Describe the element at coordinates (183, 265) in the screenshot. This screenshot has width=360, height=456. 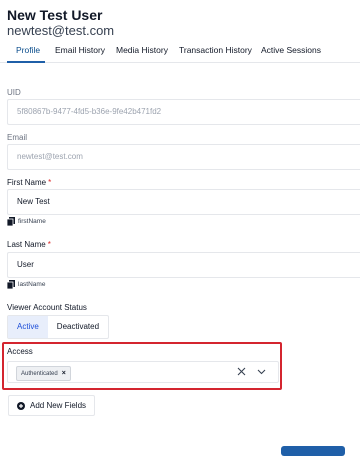
I see `last-name-field: User` at that location.